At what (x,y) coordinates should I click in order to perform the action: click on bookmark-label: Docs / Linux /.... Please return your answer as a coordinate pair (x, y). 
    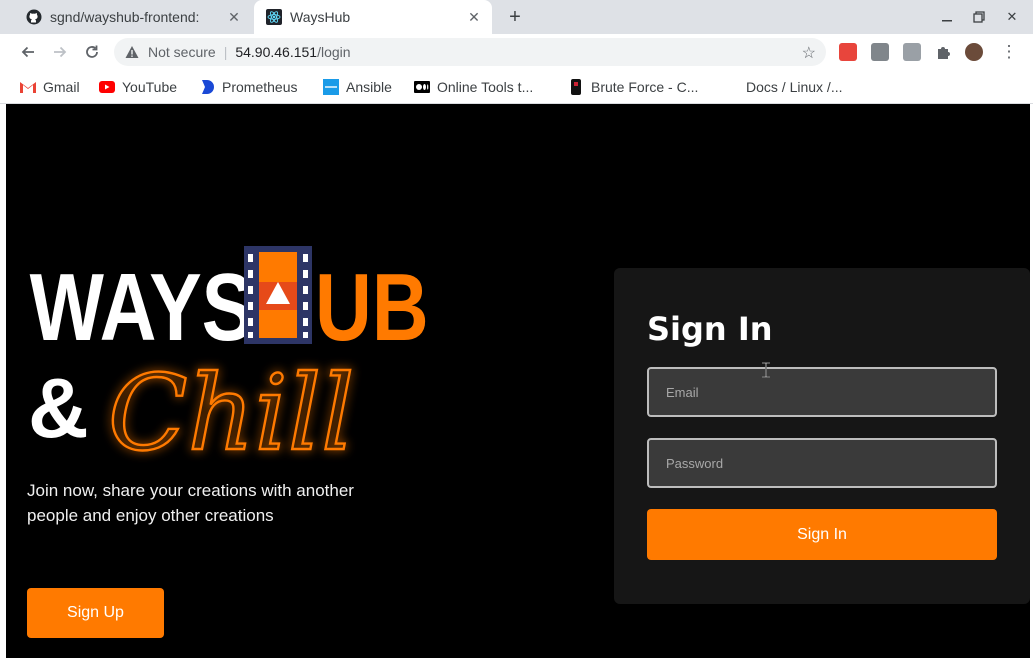
    Looking at the image, I should click on (794, 87).